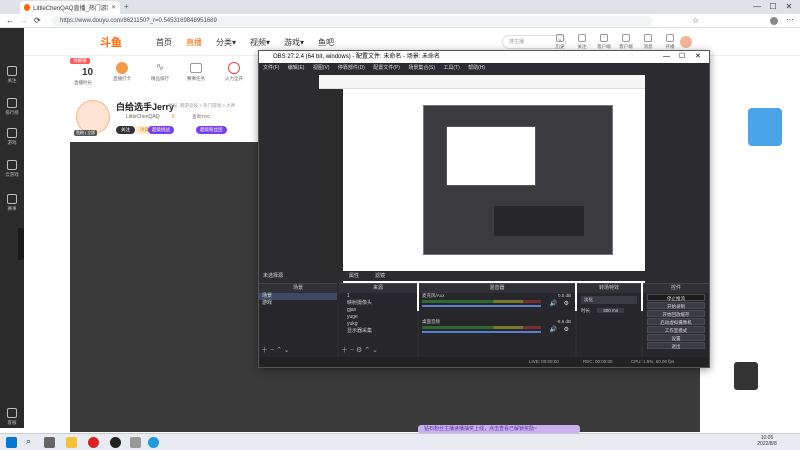  I want to click on studio-mode-button: 工作室模式, so click(676, 329).